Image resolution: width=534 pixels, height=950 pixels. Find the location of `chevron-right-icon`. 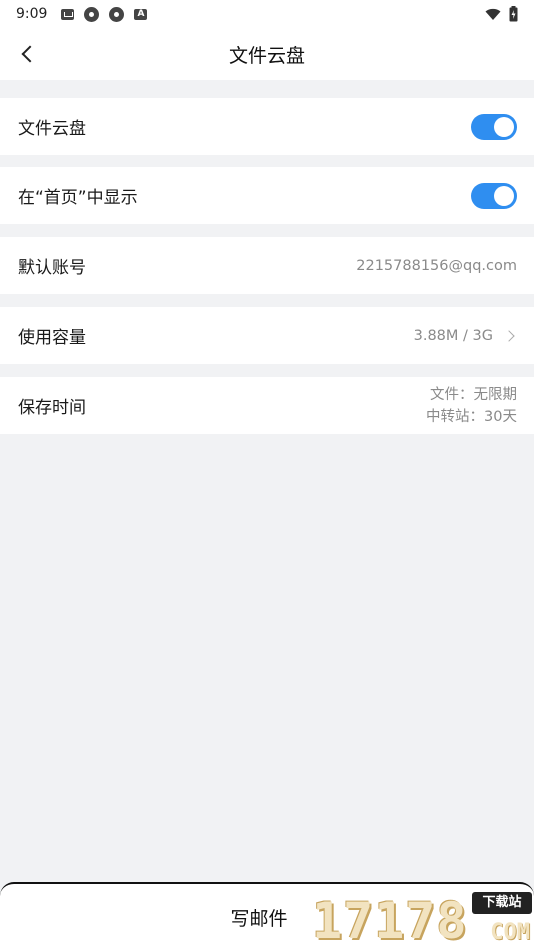

chevron-right-icon is located at coordinates (509, 335).